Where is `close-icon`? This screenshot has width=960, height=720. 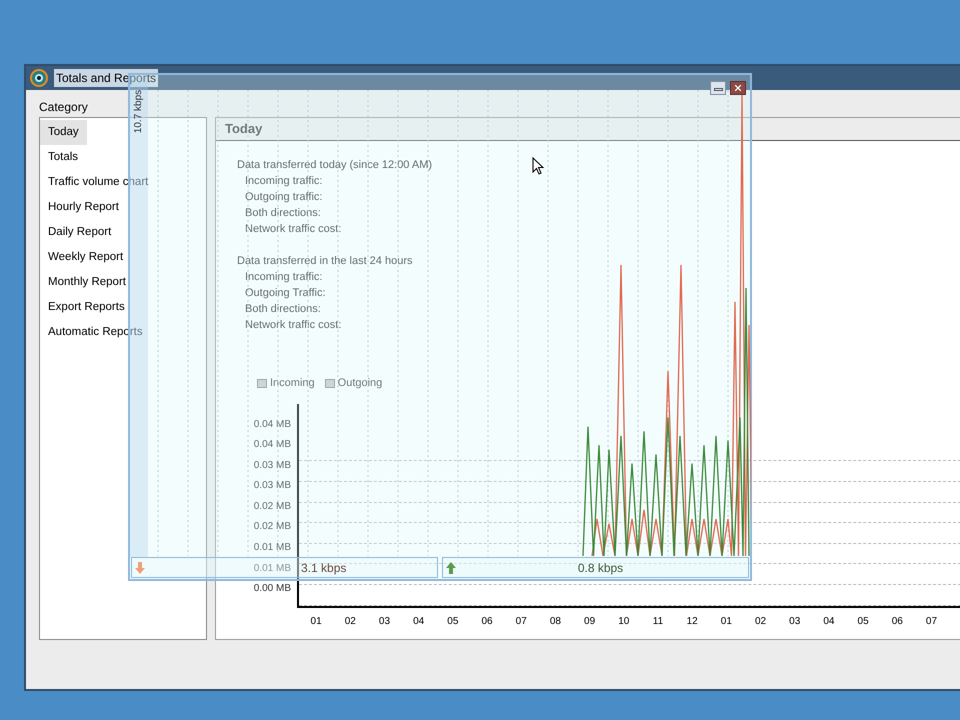 close-icon is located at coordinates (738, 88).